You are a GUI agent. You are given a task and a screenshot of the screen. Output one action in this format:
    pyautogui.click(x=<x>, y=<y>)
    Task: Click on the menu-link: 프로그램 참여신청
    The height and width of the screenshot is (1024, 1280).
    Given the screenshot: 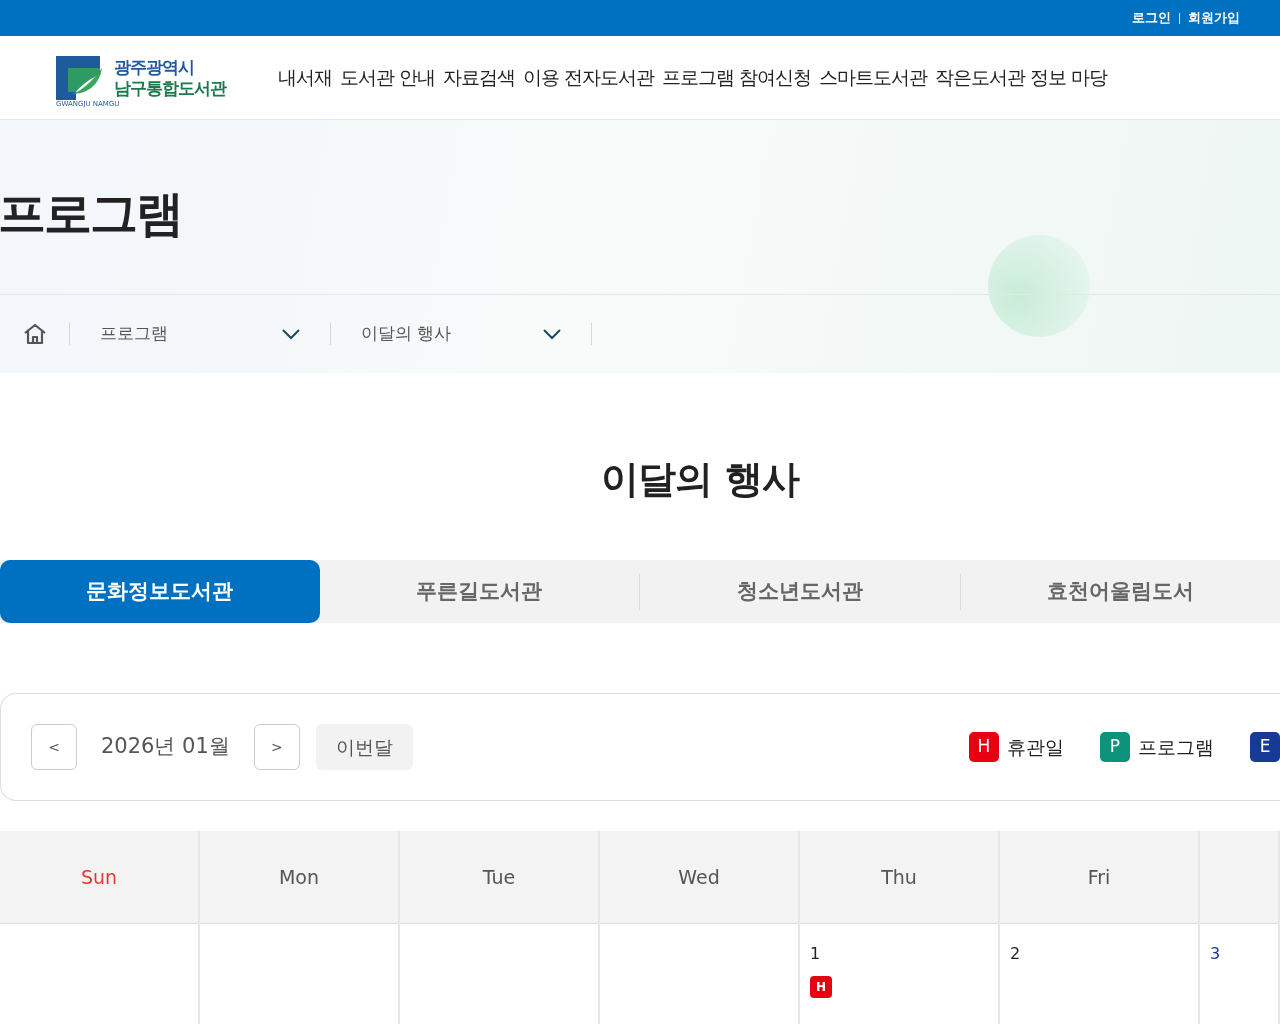 What is the action you would take?
    pyautogui.click(x=737, y=77)
    